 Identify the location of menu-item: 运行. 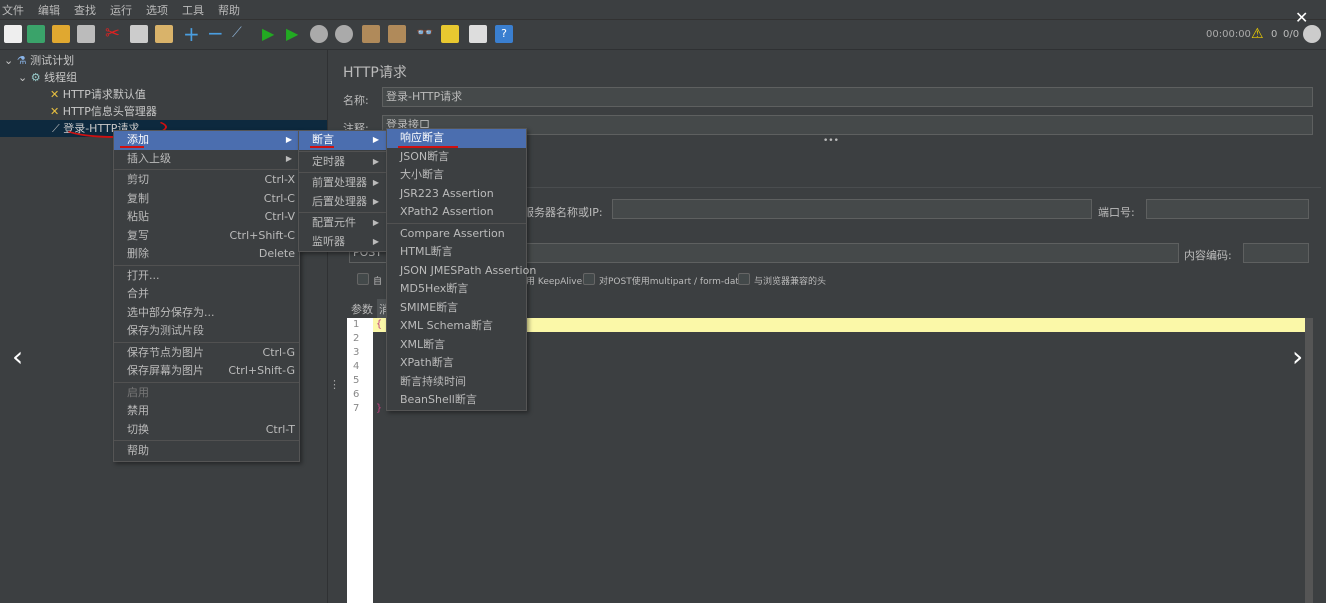
(121, 10).